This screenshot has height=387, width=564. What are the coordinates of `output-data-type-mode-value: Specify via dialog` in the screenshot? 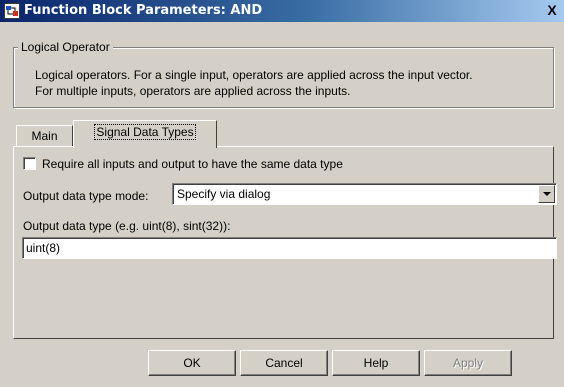 It's located at (224, 194).